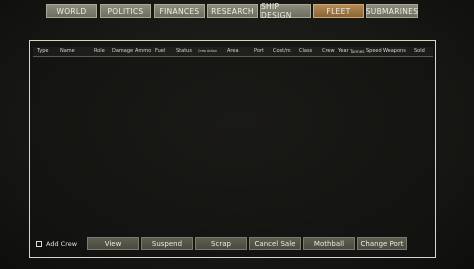  Describe the element at coordinates (382, 243) in the screenshot. I see `change-port-button: Change Port` at that location.